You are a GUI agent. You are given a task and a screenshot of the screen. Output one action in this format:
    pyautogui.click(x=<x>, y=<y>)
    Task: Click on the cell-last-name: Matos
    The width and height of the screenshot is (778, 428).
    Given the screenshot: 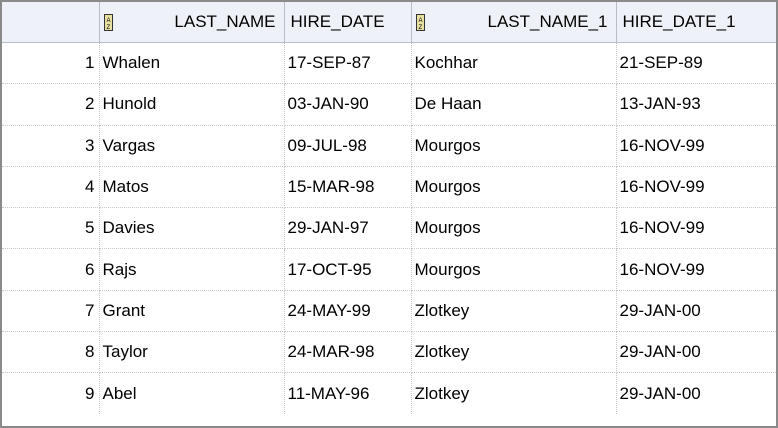 What is the action you would take?
    pyautogui.click(x=192, y=187)
    